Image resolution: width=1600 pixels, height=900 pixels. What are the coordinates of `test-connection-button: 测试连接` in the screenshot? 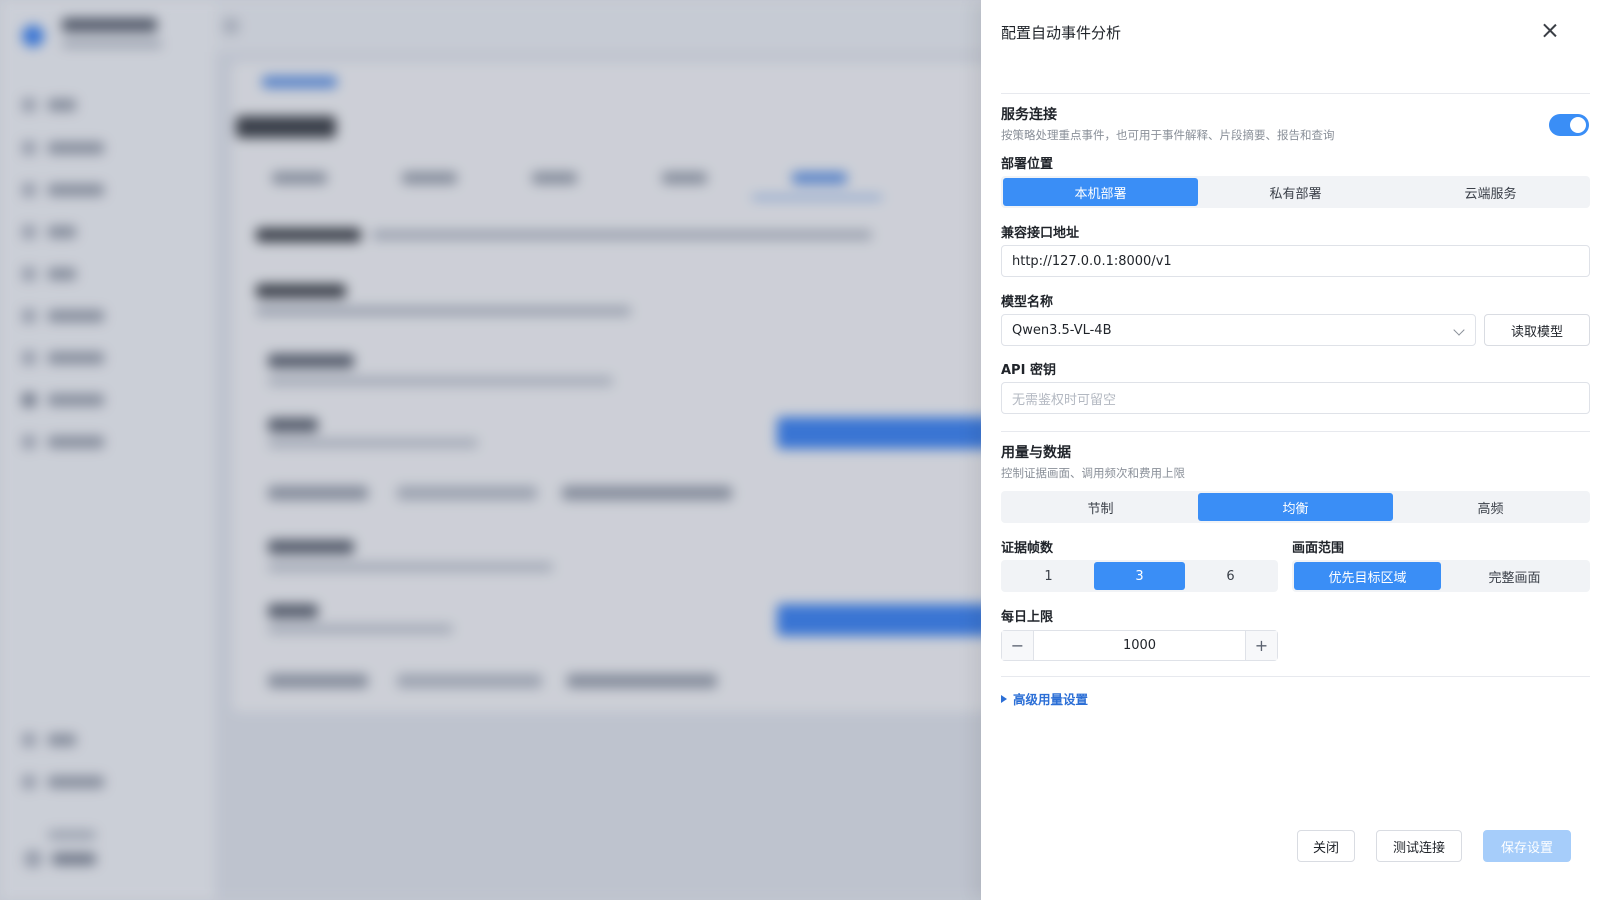 It's located at (1419, 846).